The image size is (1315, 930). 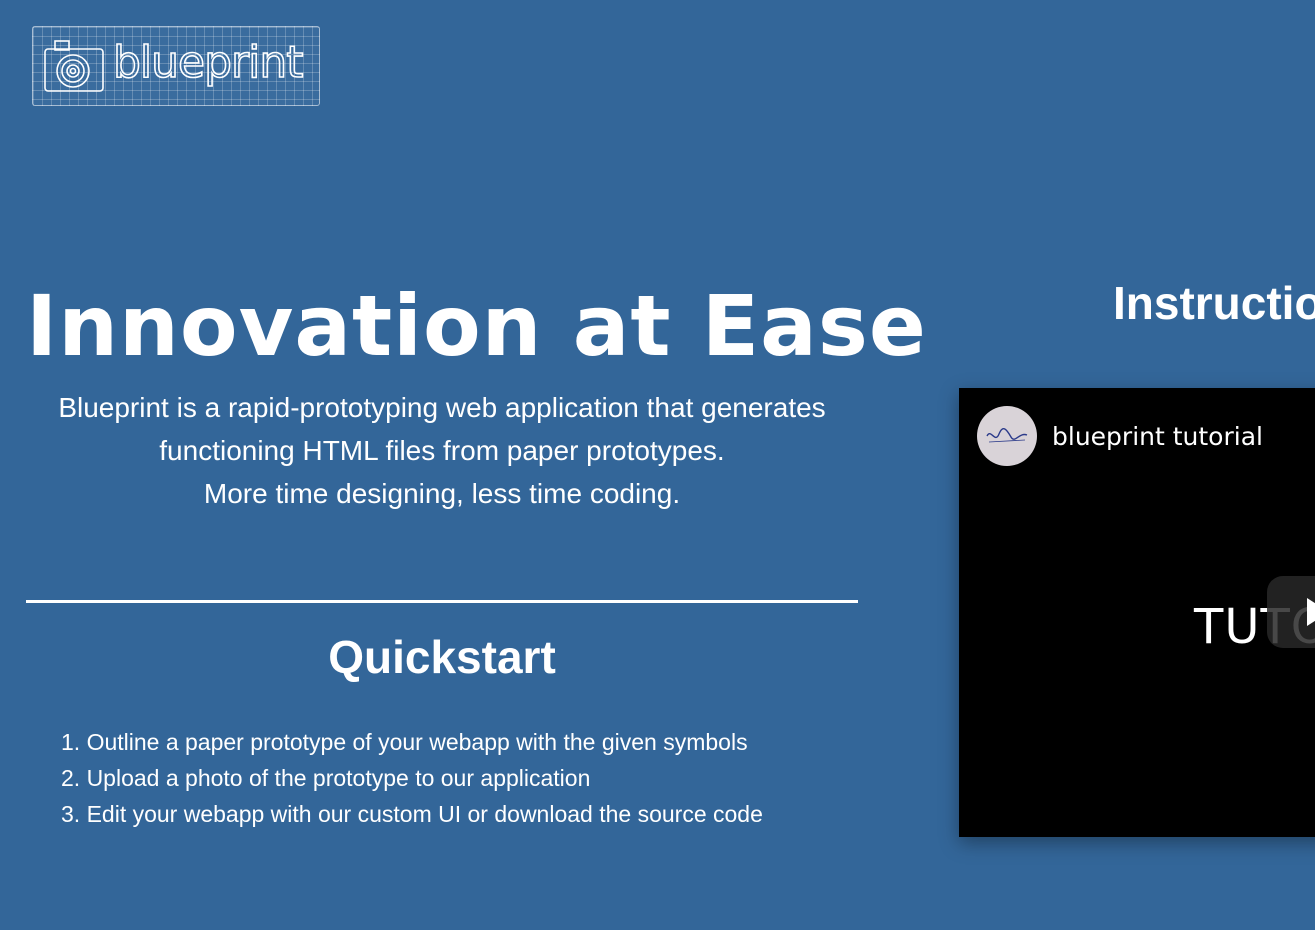 What do you see at coordinates (1157, 436) in the screenshot?
I see `video-title: blueprint tutorial` at bounding box center [1157, 436].